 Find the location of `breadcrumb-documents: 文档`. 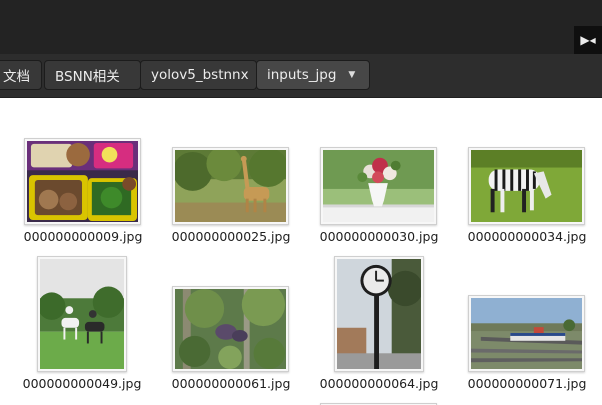

breadcrumb-documents: 文档 is located at coordinates (21, 75).